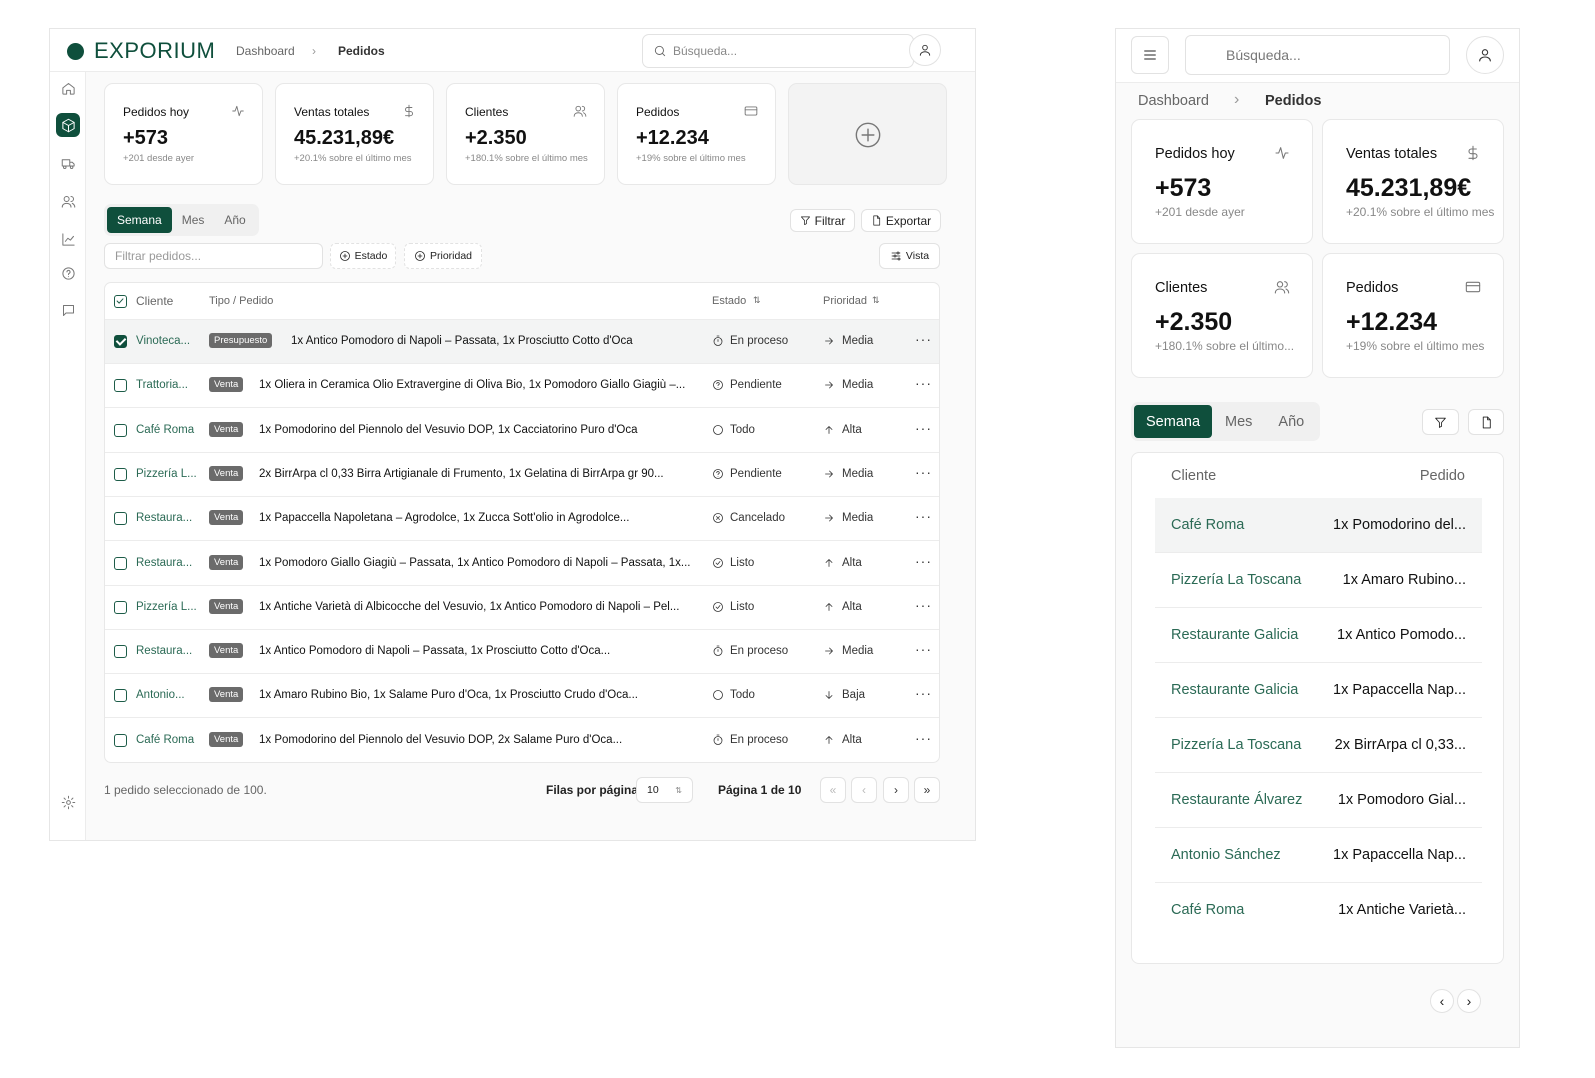 The width and height of the screenshot is (1595, 1078). I want to click on sidebar-item-customers, so click(68, 201).